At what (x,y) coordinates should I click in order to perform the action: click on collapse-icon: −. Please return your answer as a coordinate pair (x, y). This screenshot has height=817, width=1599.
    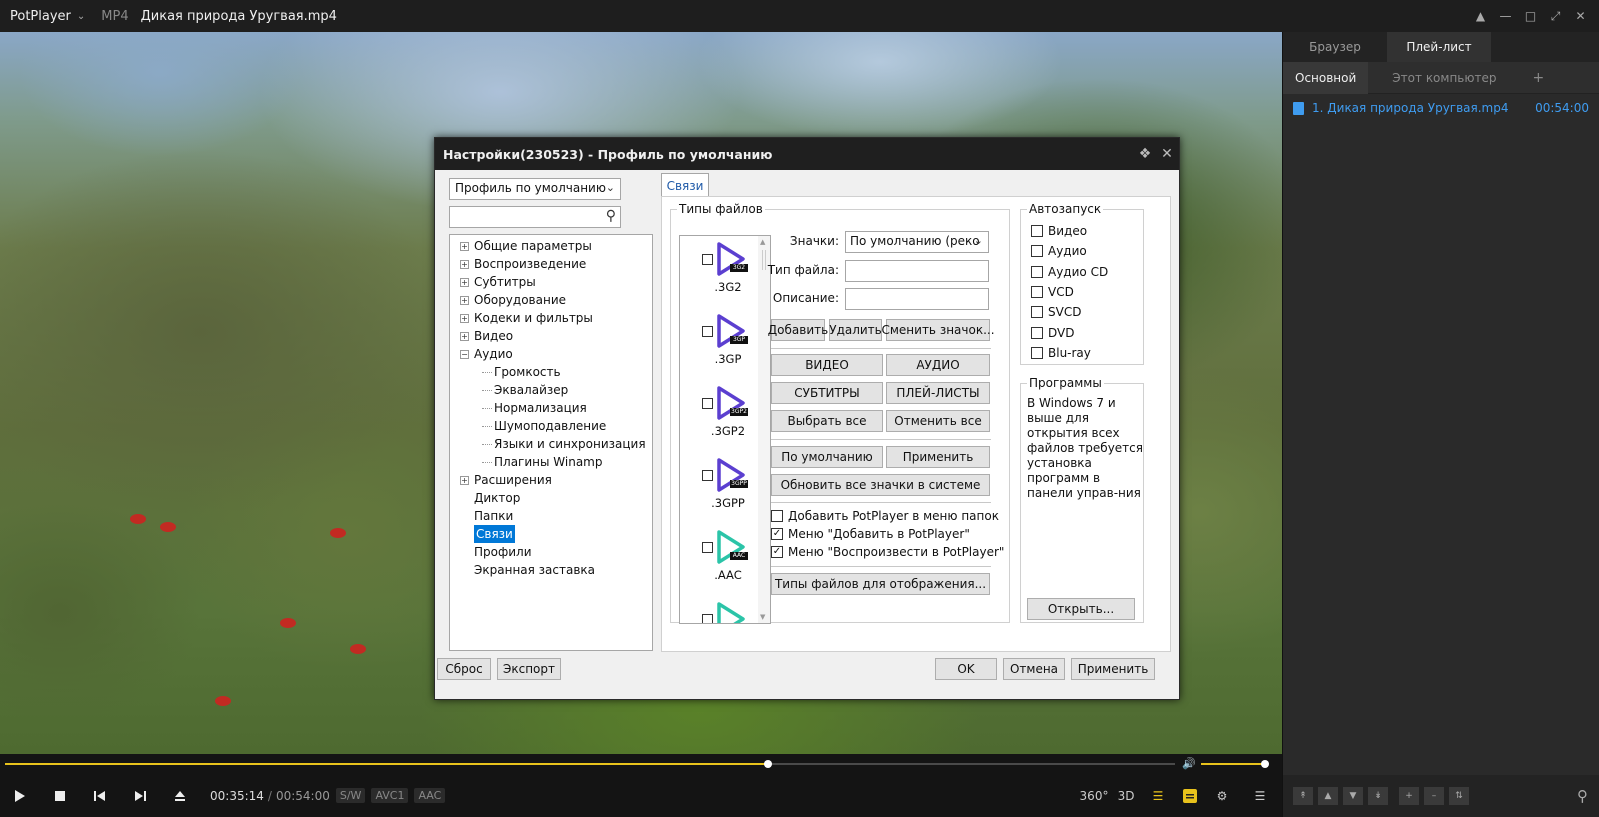
    Looking at the image, I should click on (464, 354).